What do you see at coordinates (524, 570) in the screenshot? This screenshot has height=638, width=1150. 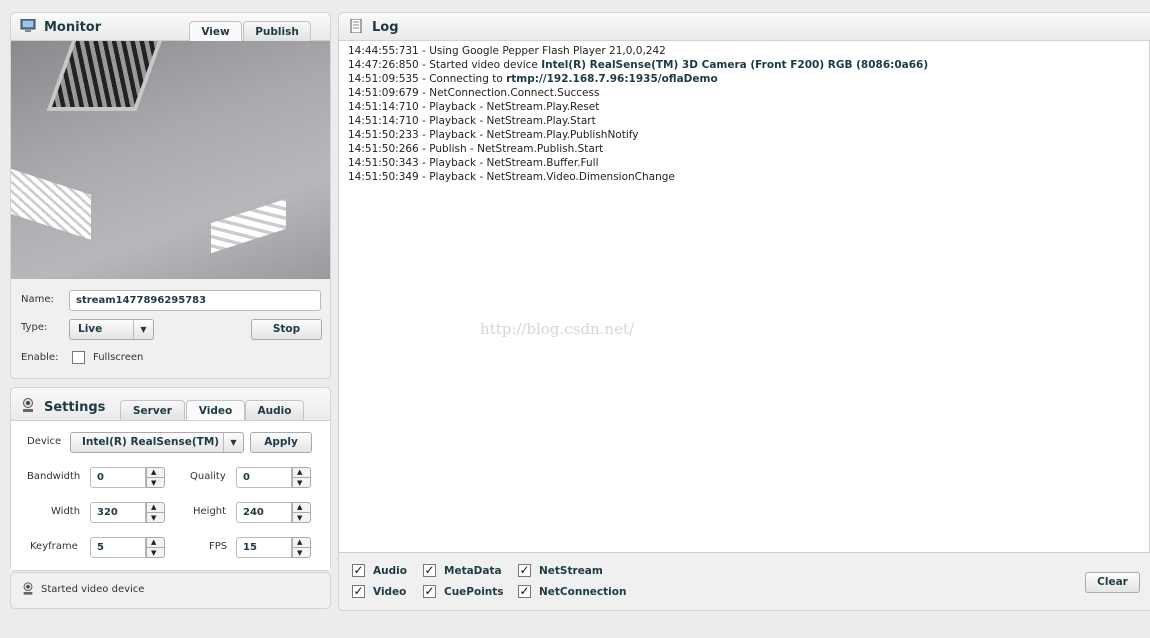 I see `netstream-filter-checkbox: ✓` at bounding box center [524, 570].